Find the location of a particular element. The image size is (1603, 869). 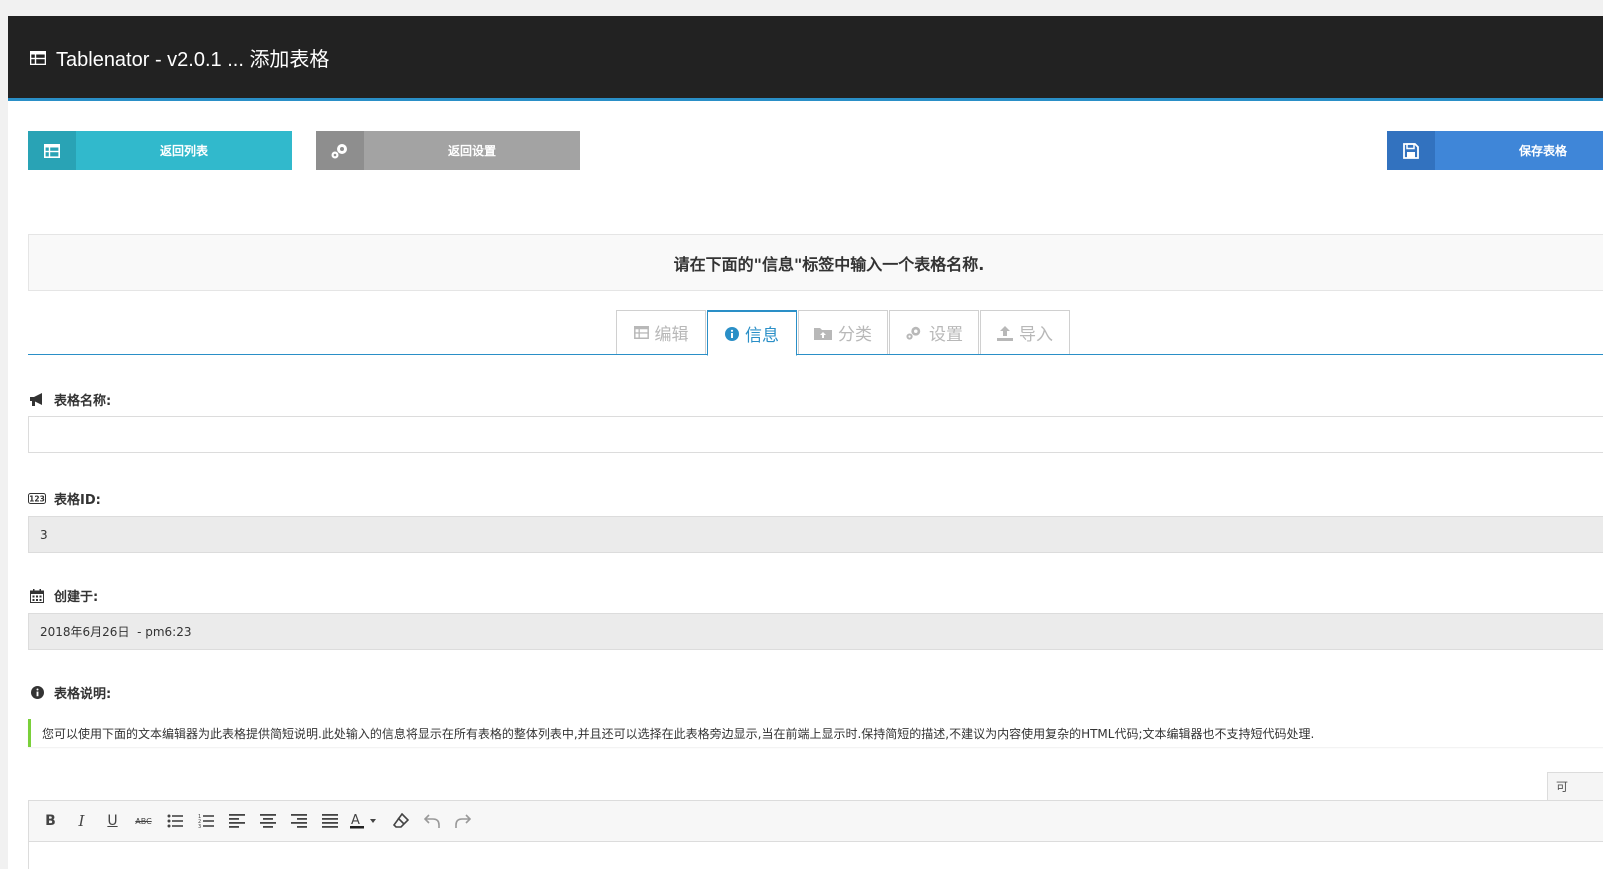

table-id-field: 3 is located at coordinates (815, 534).